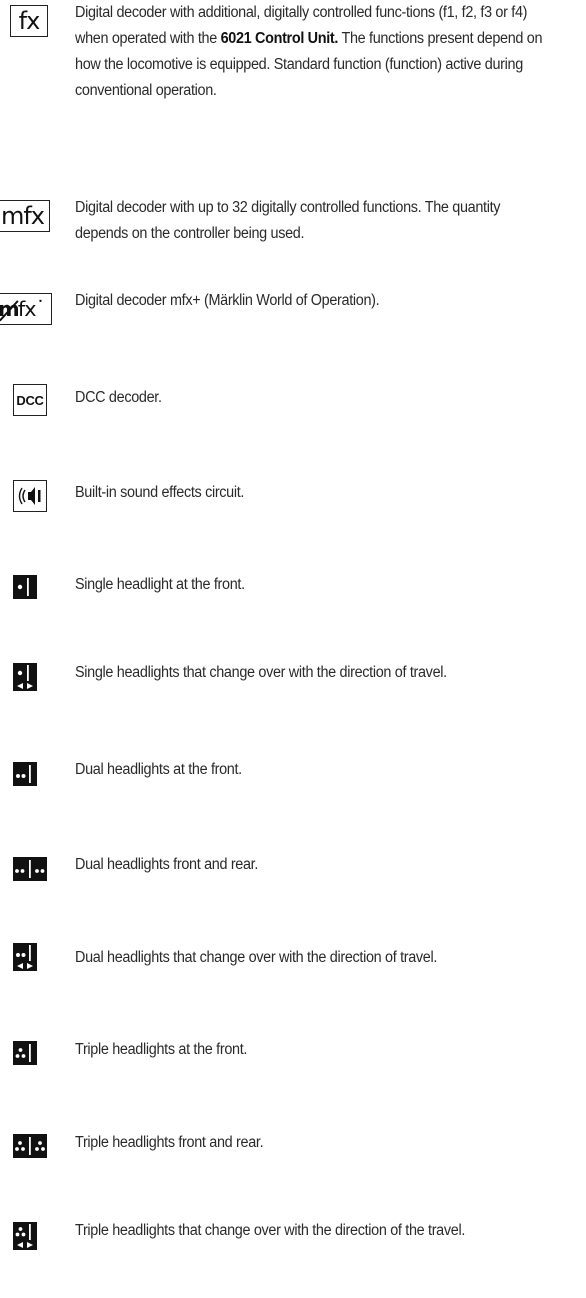 The image size is (586, 1298). What do you see at coordinates (22, 216) in the screenshot?
I see `mfx-logo-text: mfx` at bounding box center [22, 216].